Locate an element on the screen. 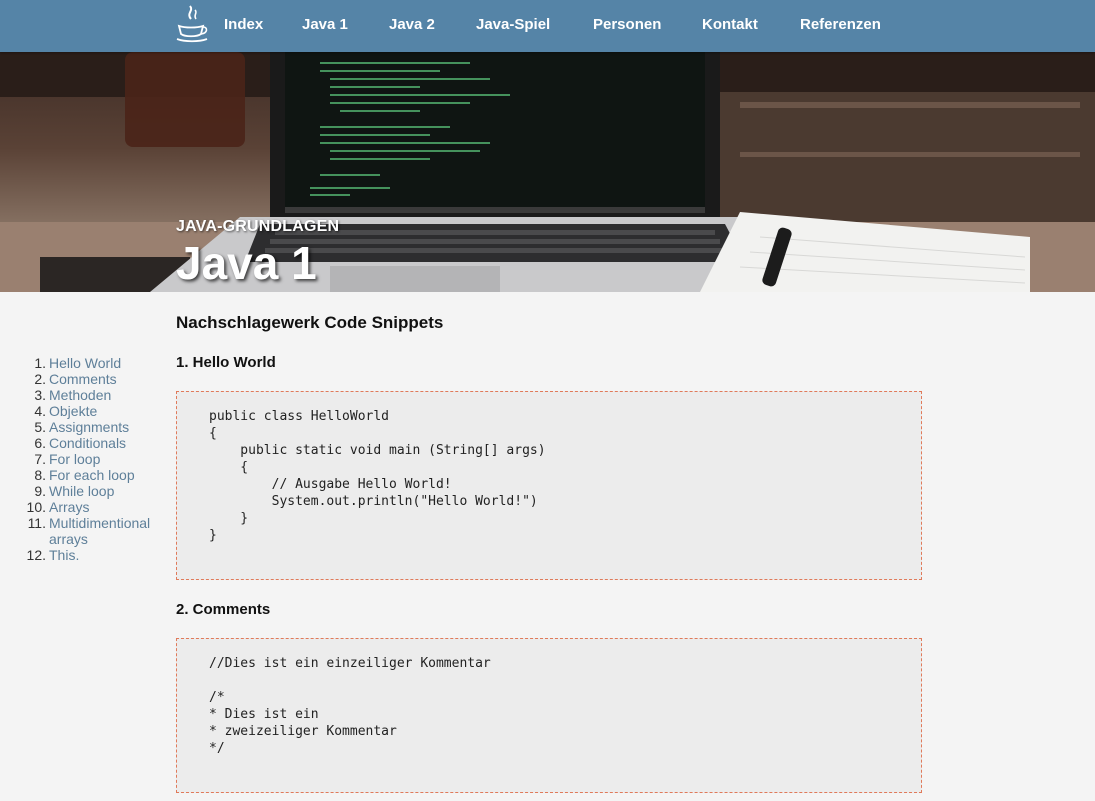 This screenshot has width=1095, height=801. toc-link-this: This. is located at coordinates (105, 555).